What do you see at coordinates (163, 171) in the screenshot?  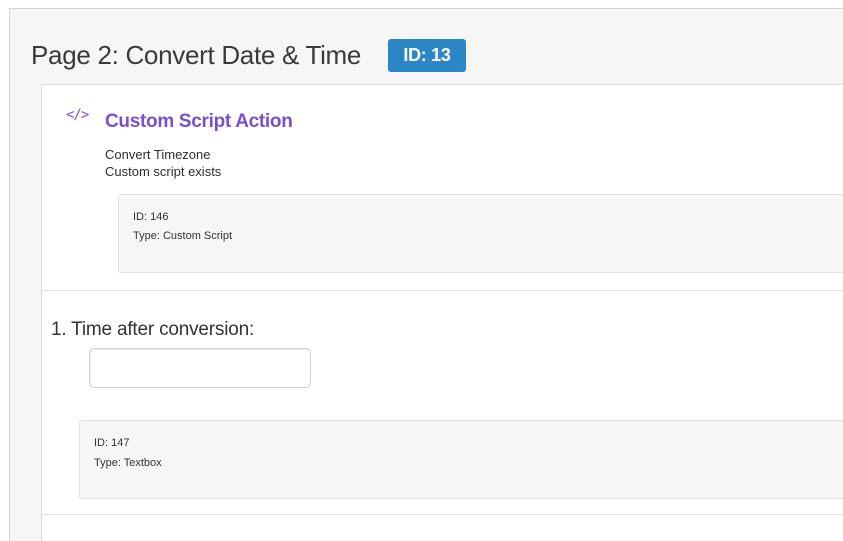 I see `action-status: Custom script exists` at bounding box center [163, 171].